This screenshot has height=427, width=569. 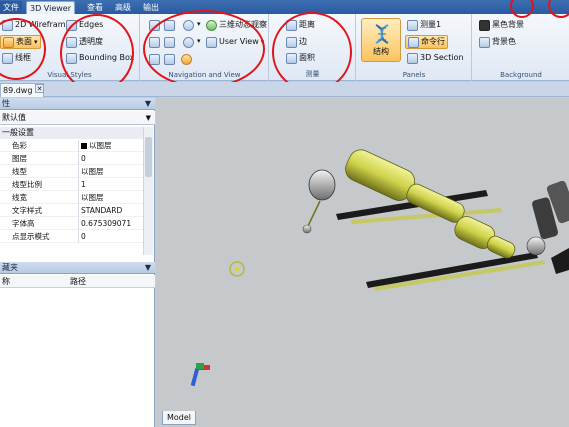 What do you see at coordinates (199, 24) in the screenshot?
I see `zoom-chevron-down-icon: ▾` at bounding box center [199, 24].